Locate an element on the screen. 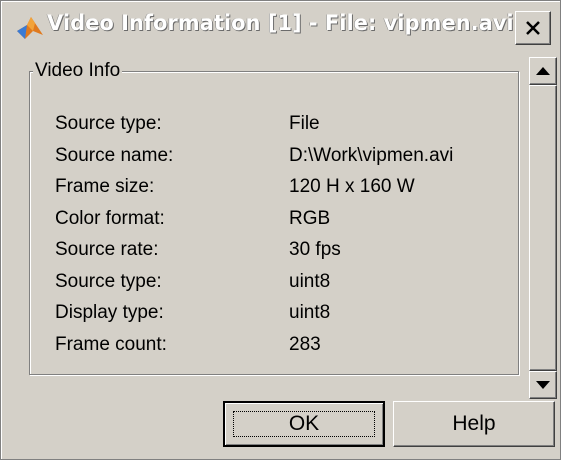  info-value: File is located at coordinates (304, 123).